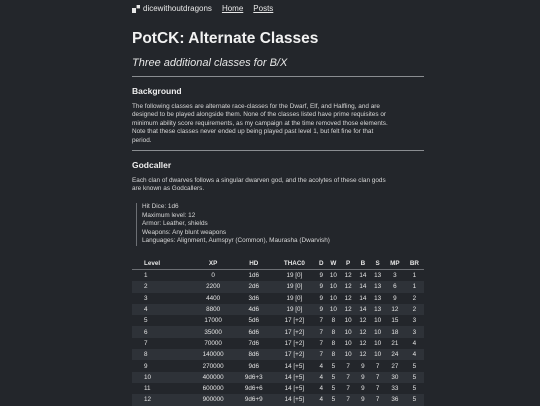 Image resolution: width=540 pixels, height=406 pixels. What do you see at coordinates (152, 165) in the screenshot?
I see `section-heading-godcaller: Godcaller` at bounding box center [152, 165].